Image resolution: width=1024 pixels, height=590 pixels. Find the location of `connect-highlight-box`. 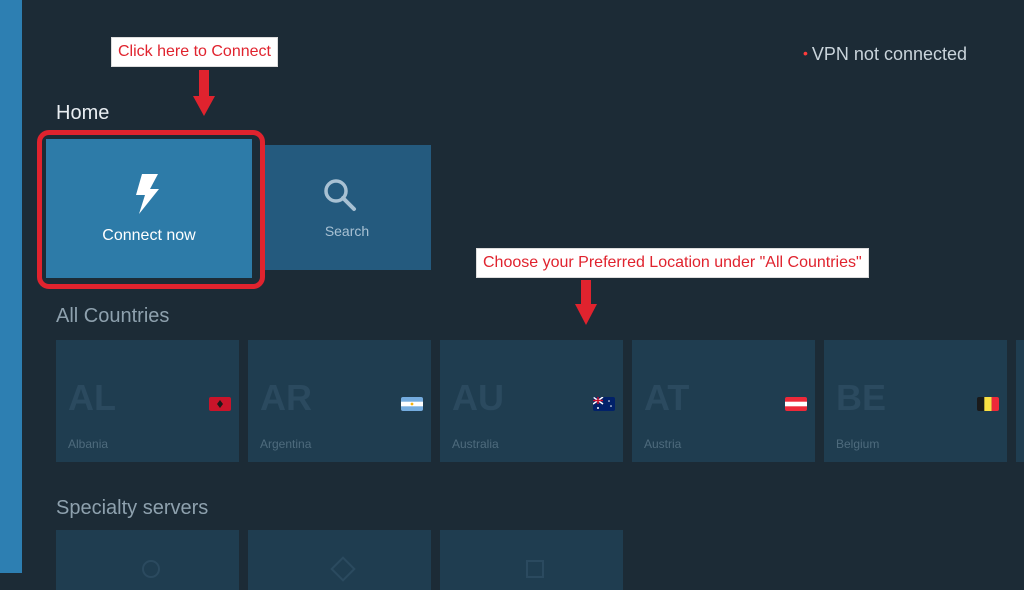

connect-highlight-box is located at coordinates (151, 209).